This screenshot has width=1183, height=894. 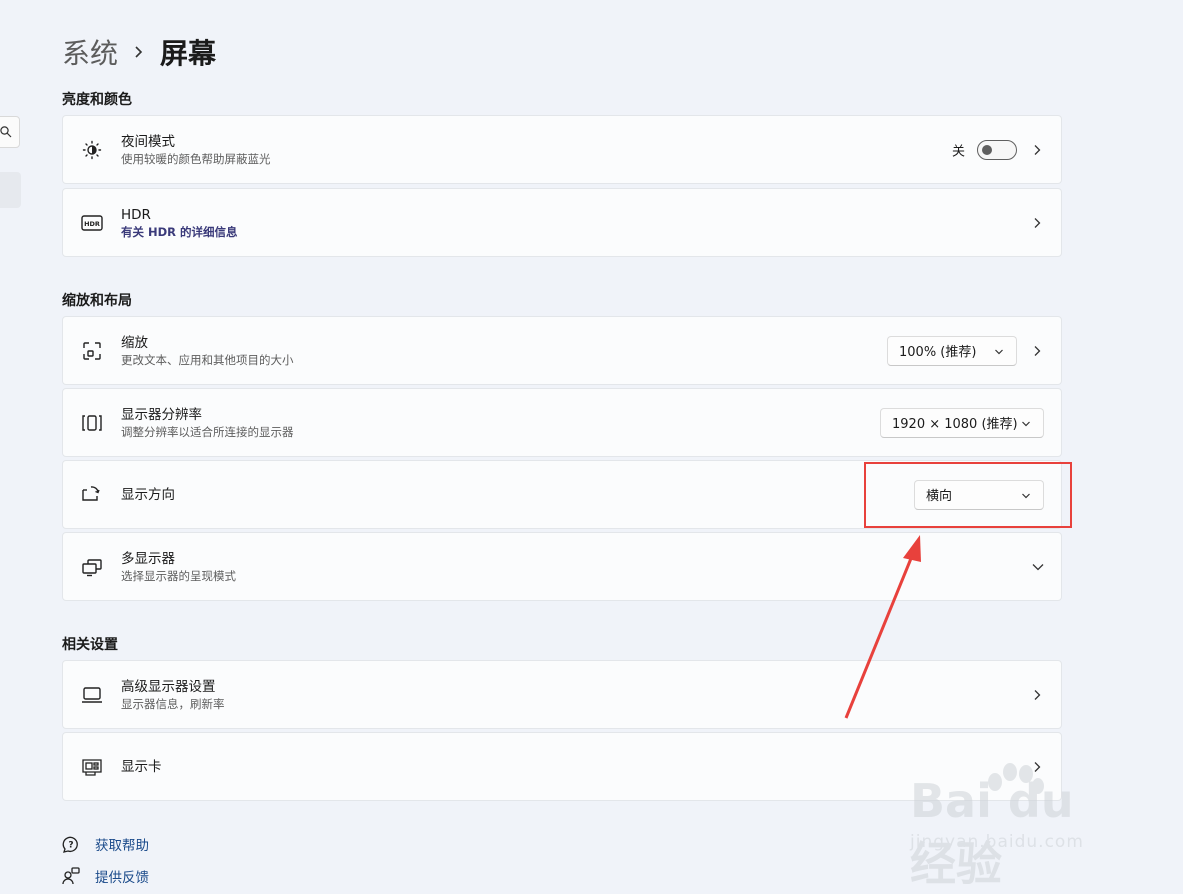 I want to click on scale-subtitle: 更改文本、应用和其他项目的大小, so click(x=207, y=359).